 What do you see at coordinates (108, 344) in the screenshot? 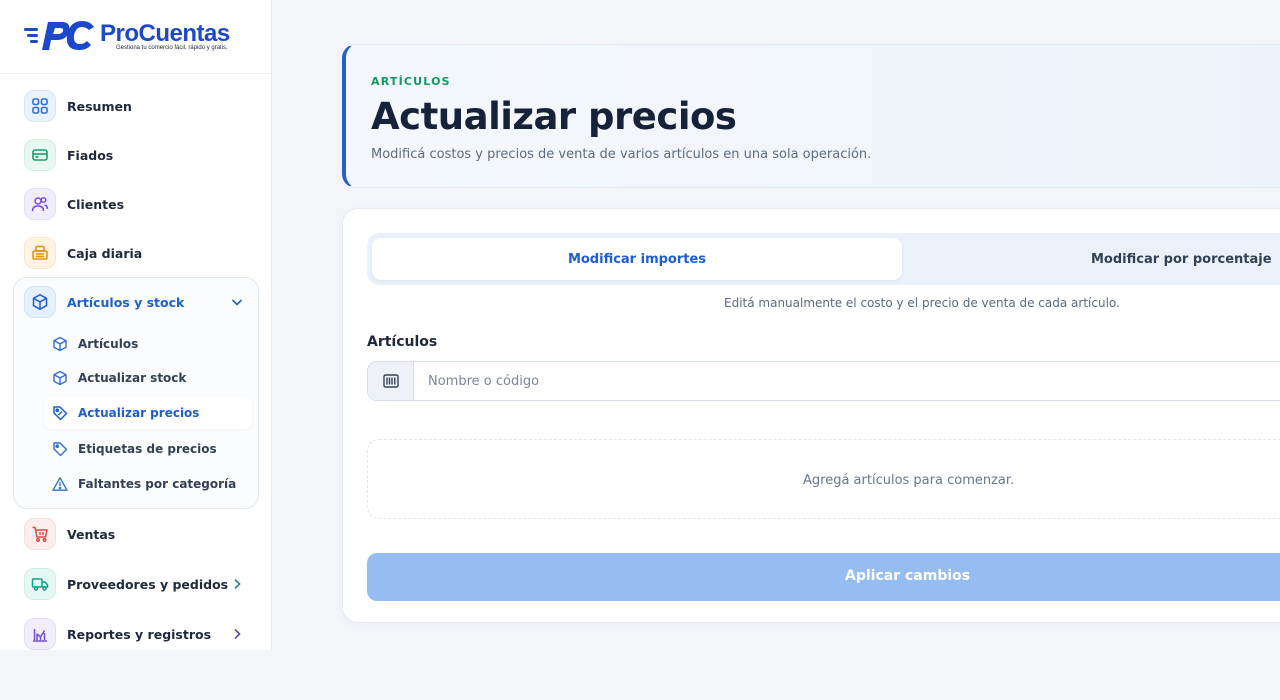
I see `sidebar-subitem-label: Artículos` at bounding box center [108, 344].